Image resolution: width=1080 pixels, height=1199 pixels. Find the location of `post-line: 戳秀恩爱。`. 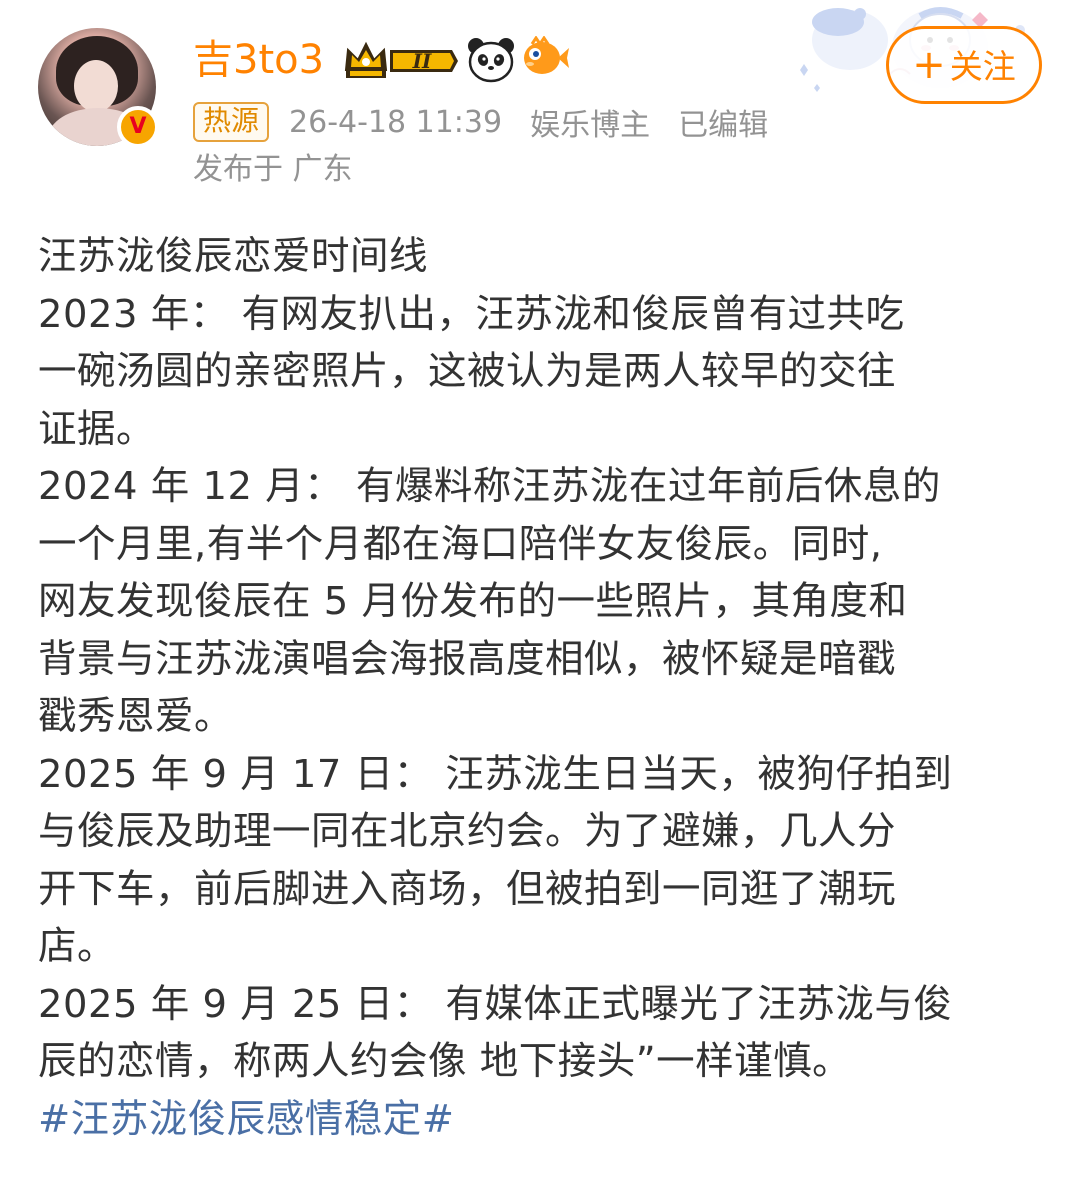

post-line: 戳秀恩爱。 is located at coordinates (136, 716).